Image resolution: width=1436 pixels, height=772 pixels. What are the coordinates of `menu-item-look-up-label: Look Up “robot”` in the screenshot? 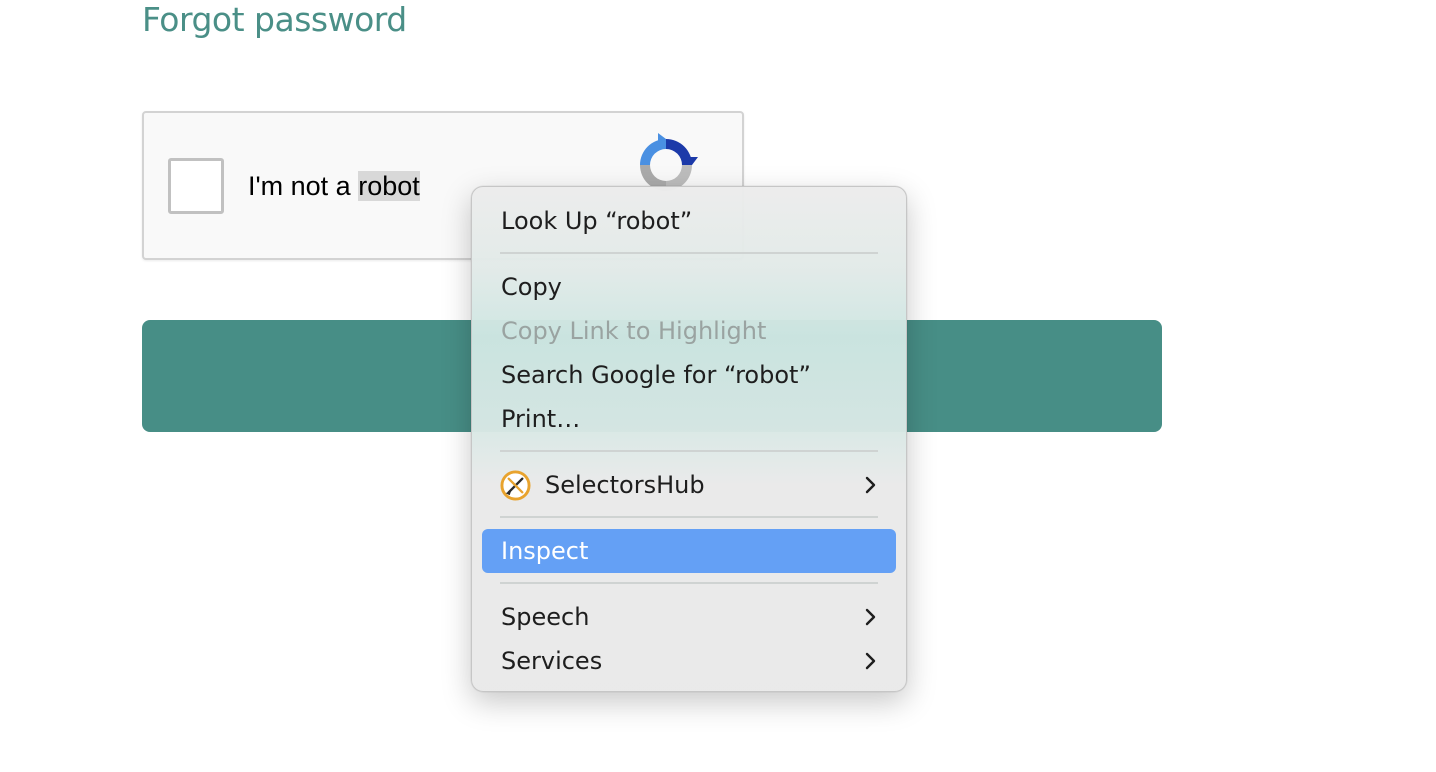 It's located at (597, 221).